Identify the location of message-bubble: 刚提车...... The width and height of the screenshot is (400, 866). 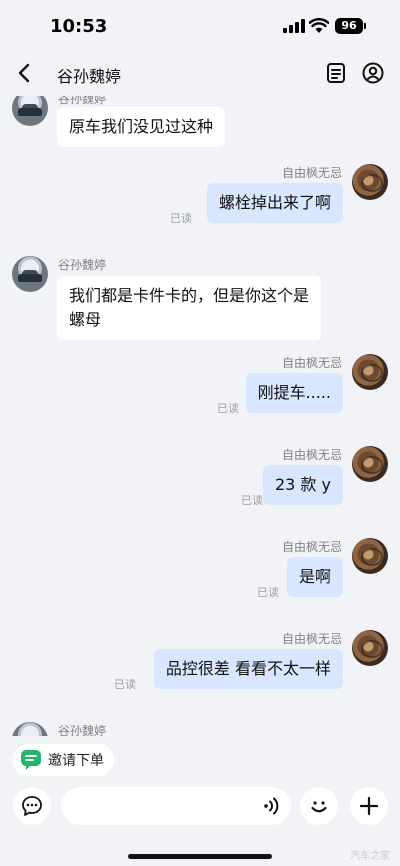
(294, 393).